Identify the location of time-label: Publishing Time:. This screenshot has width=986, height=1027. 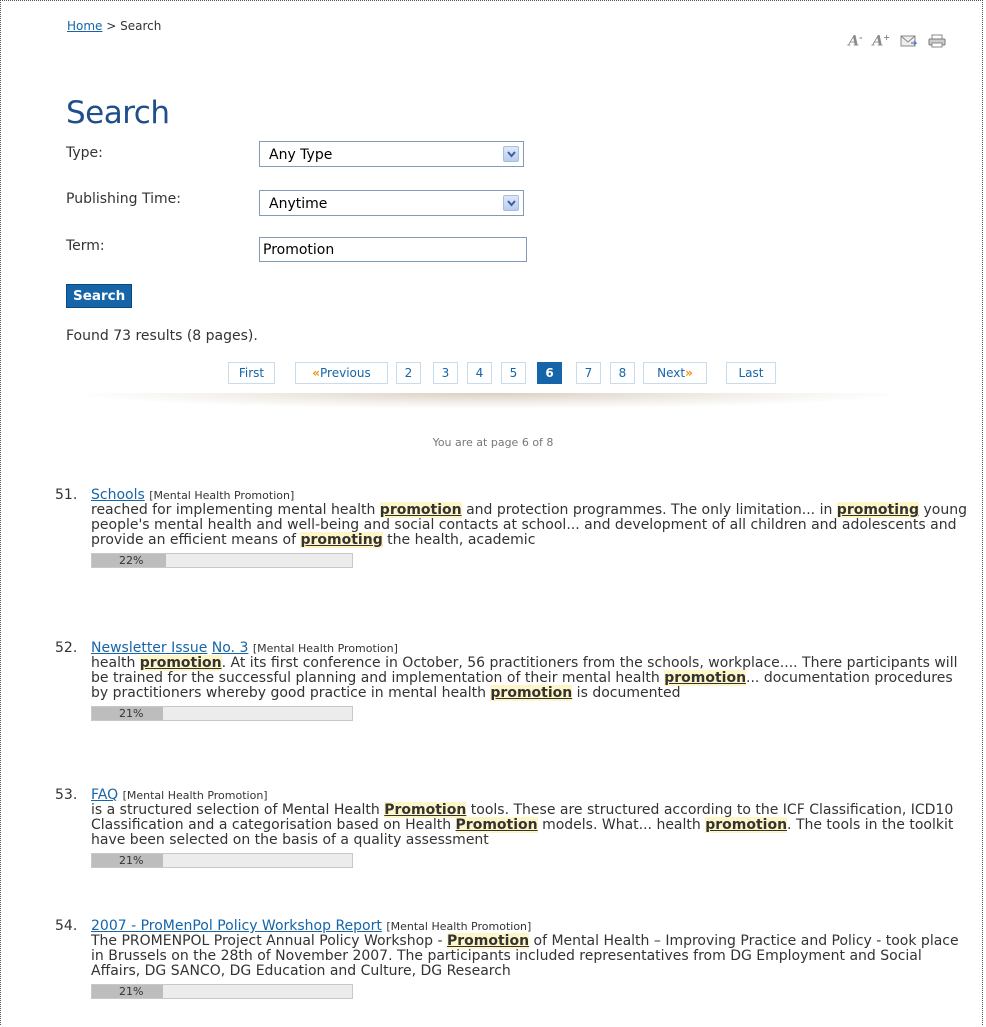
(123, 199).